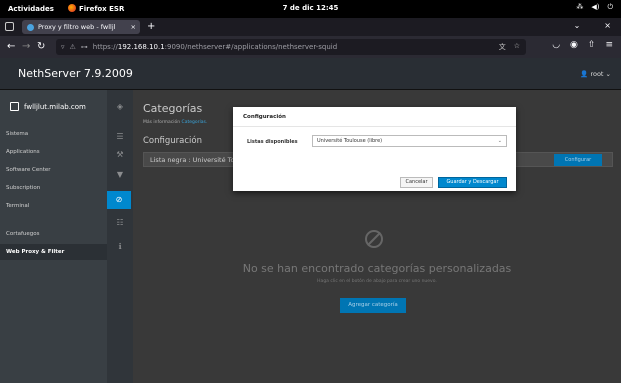 The width and height of the screenshot is (621, 383). What do you see at coordinates (609, 45) in the screenshot?
I see `menu-icon: ≡` at bounding box center [609, 45].